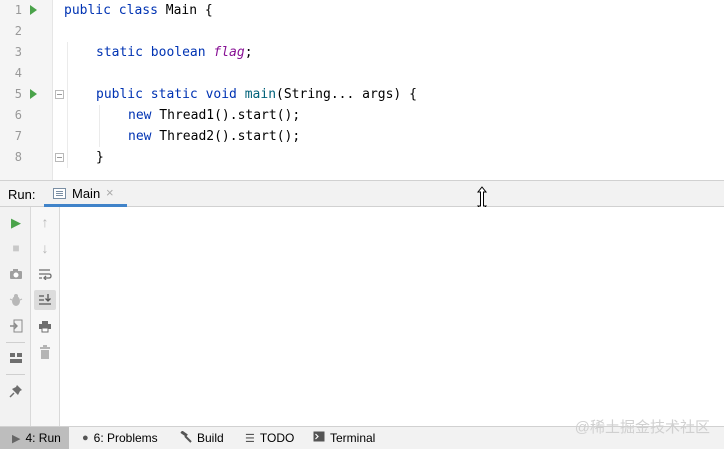 The width and height of the screenshot is (724, 449). Describe the element at coordinates (277, 438) in the screenshot. I see `tab-todo-label: TODO` at that location.